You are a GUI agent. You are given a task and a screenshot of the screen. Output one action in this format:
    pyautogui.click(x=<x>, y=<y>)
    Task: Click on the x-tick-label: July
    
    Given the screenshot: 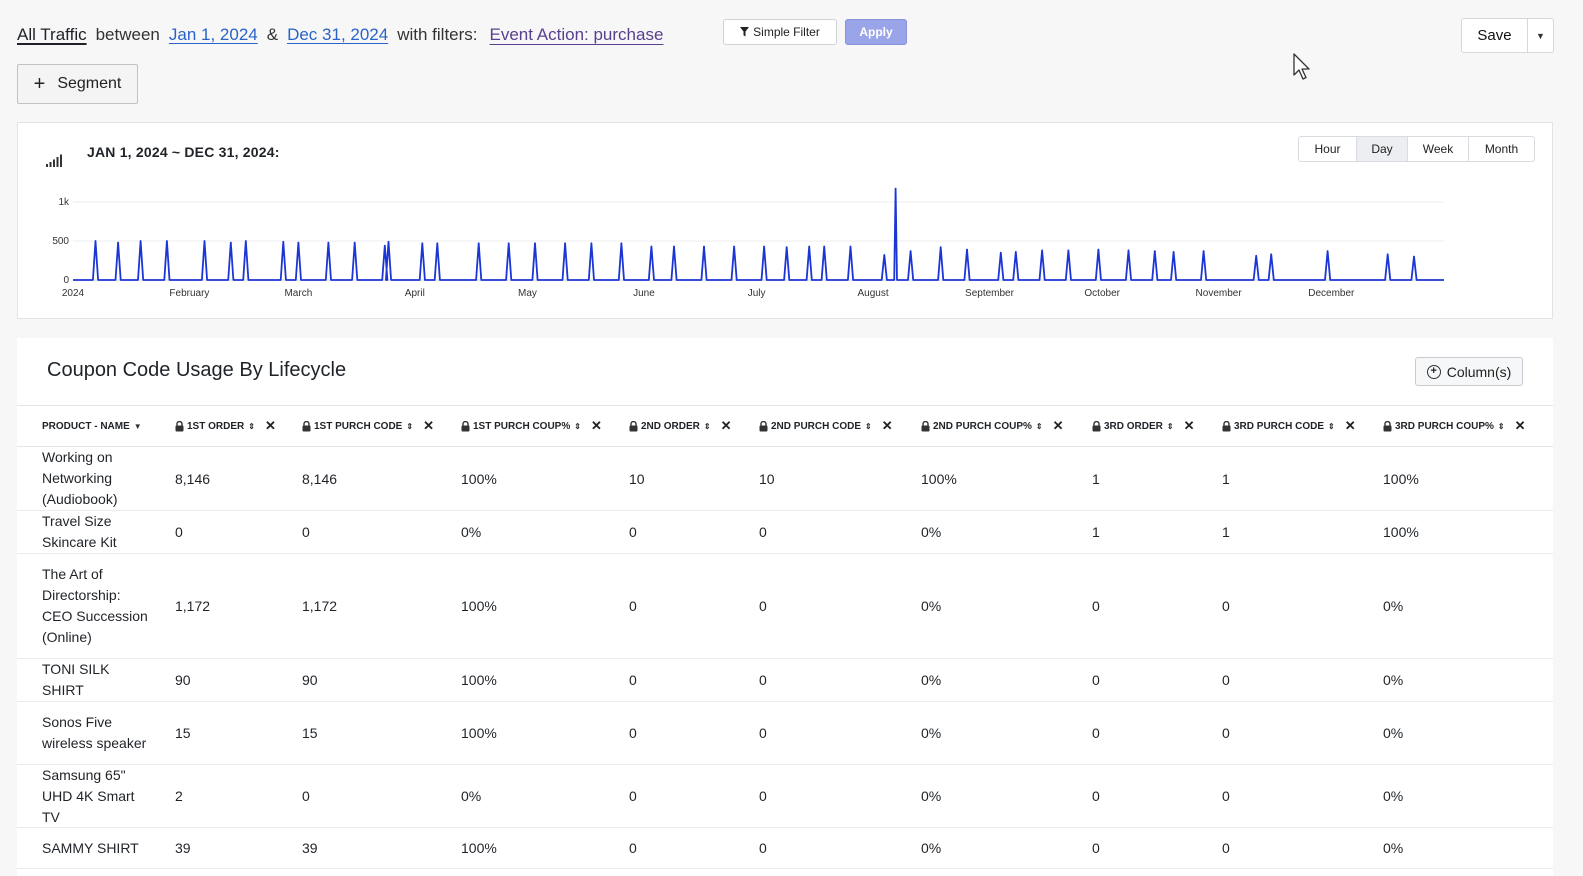 What is the action you would take?
    pyautogui.click(x=757, y=293)
    